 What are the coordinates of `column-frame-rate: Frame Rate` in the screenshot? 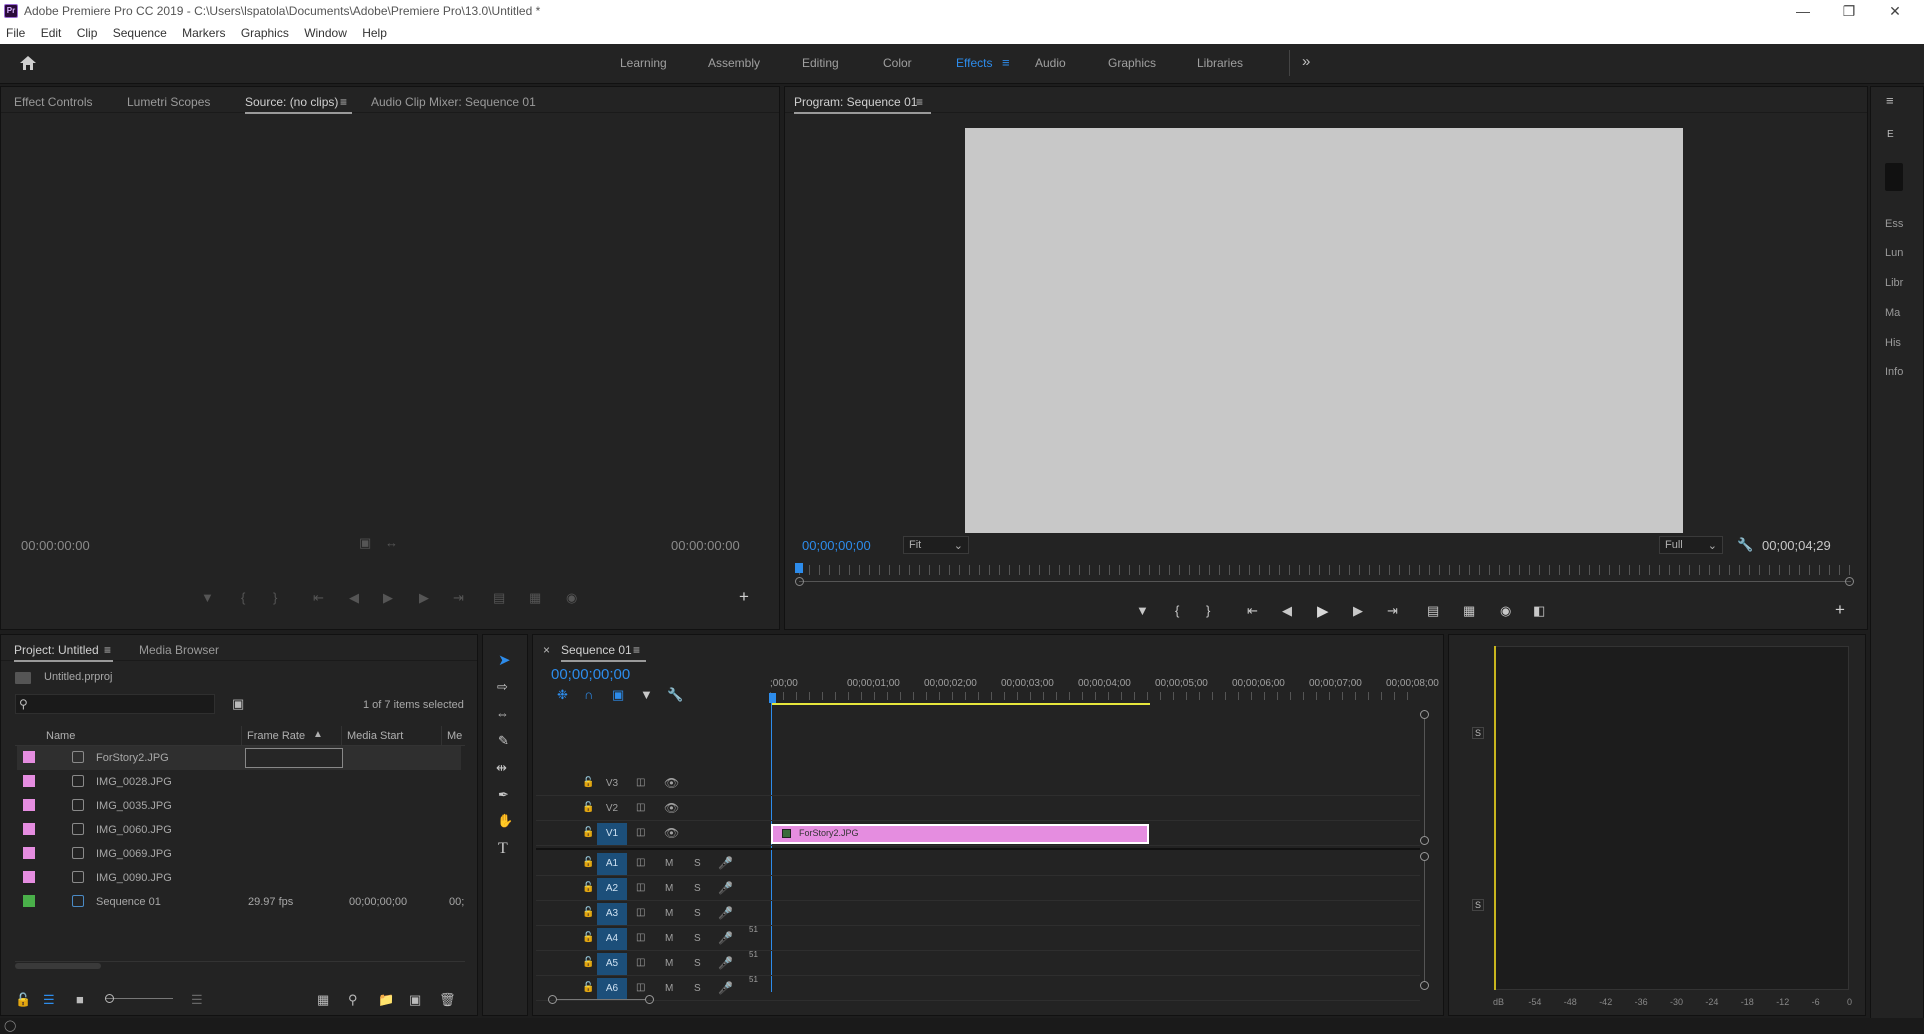 It's located at (276, 736).